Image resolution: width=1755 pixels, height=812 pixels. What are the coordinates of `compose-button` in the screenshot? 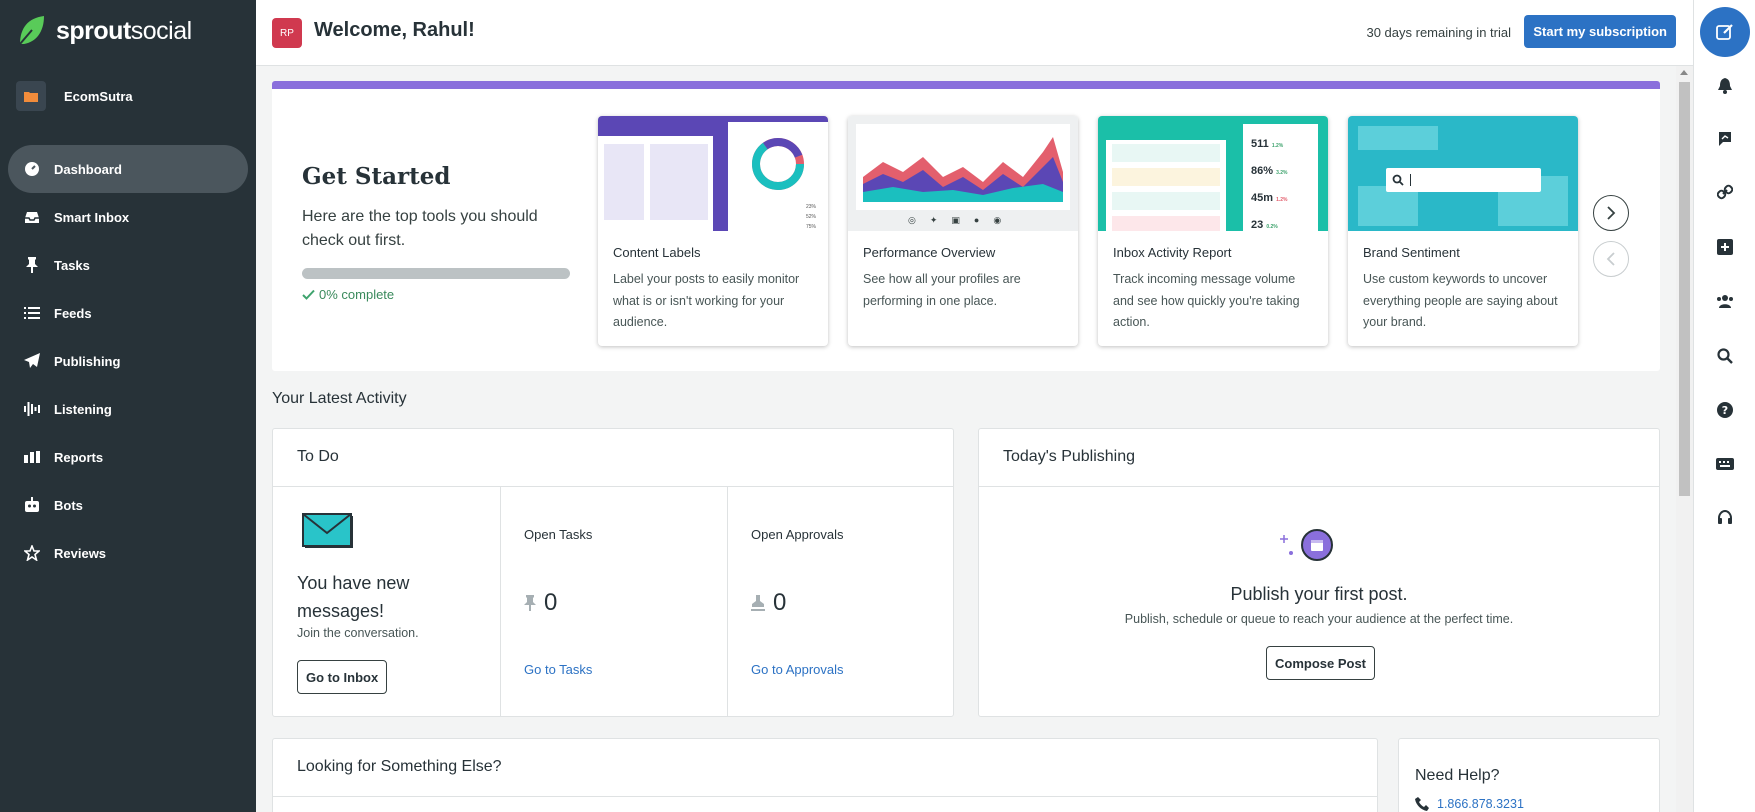 It's located at (1725, 32).